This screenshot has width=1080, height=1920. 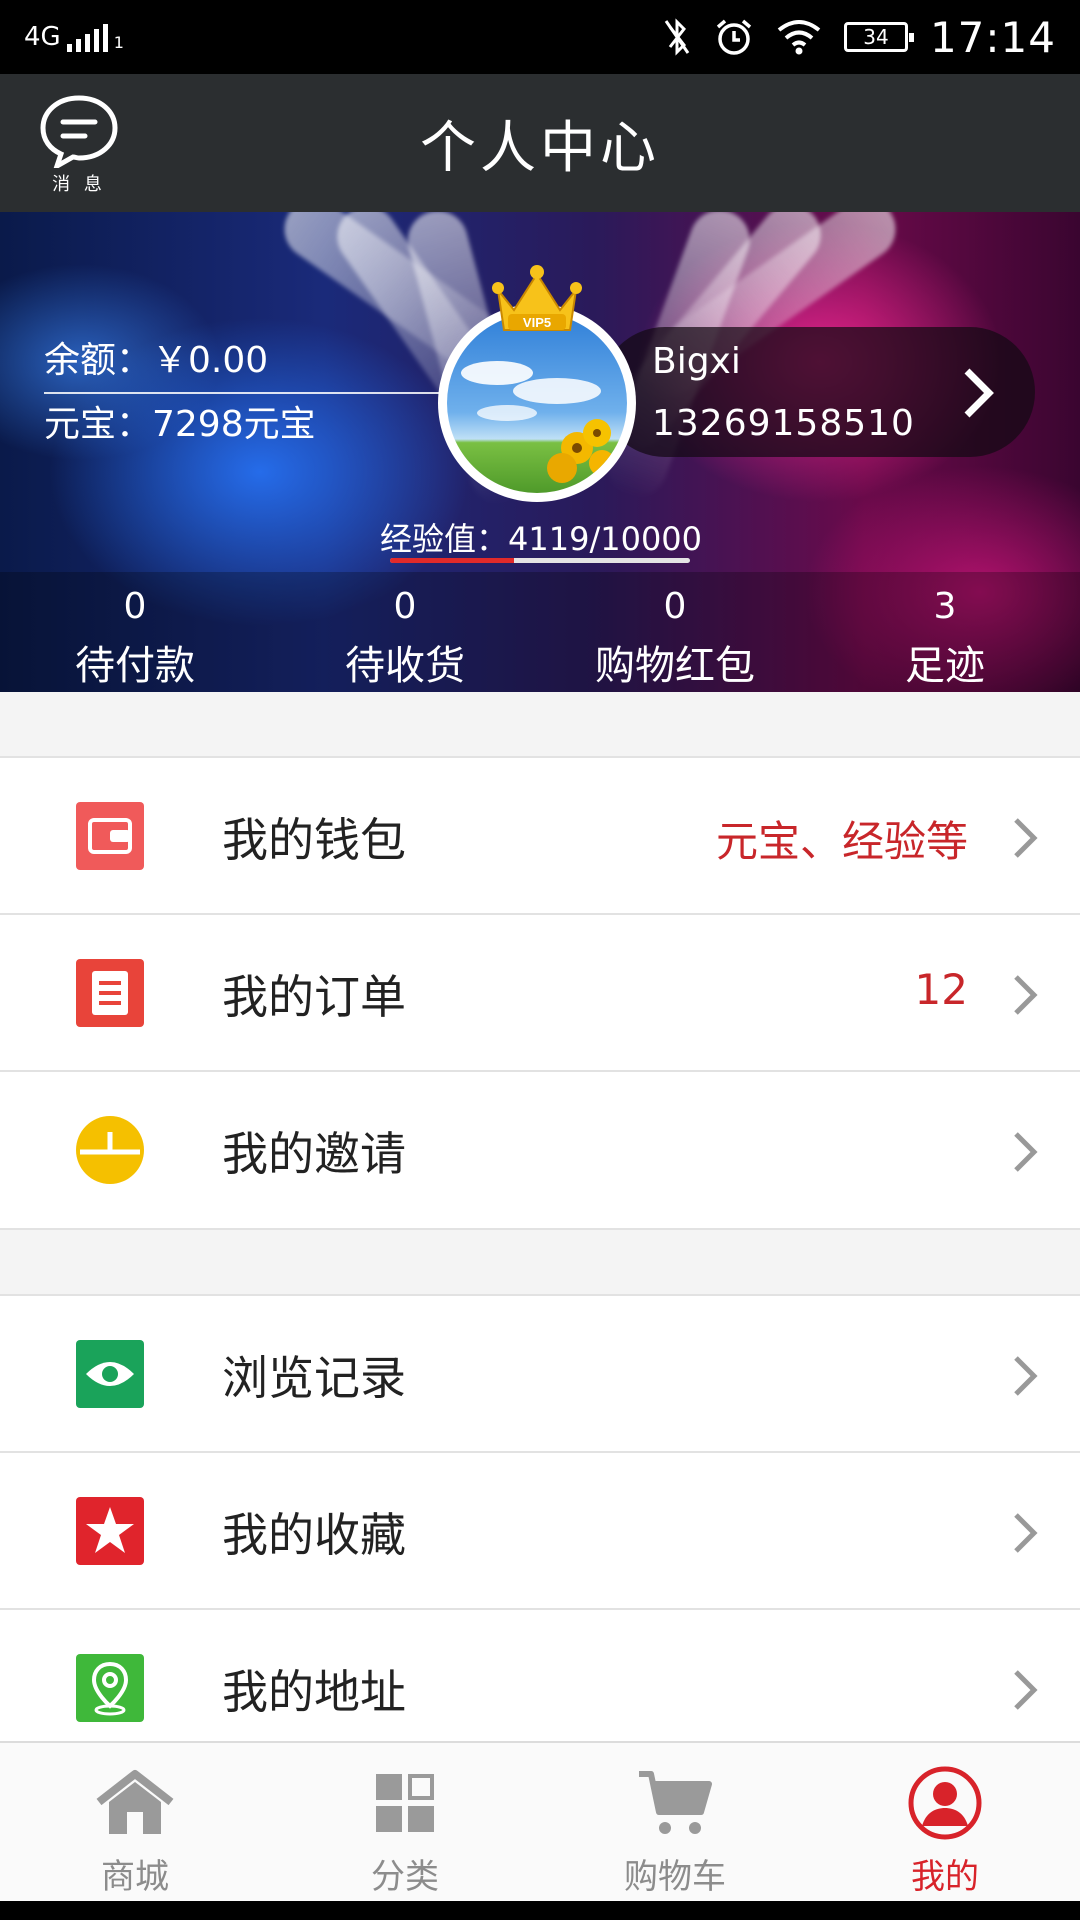 I want to click on balance-box: 余额：￥0.00 元宝：7298元宝, so click(x=242, y=393).